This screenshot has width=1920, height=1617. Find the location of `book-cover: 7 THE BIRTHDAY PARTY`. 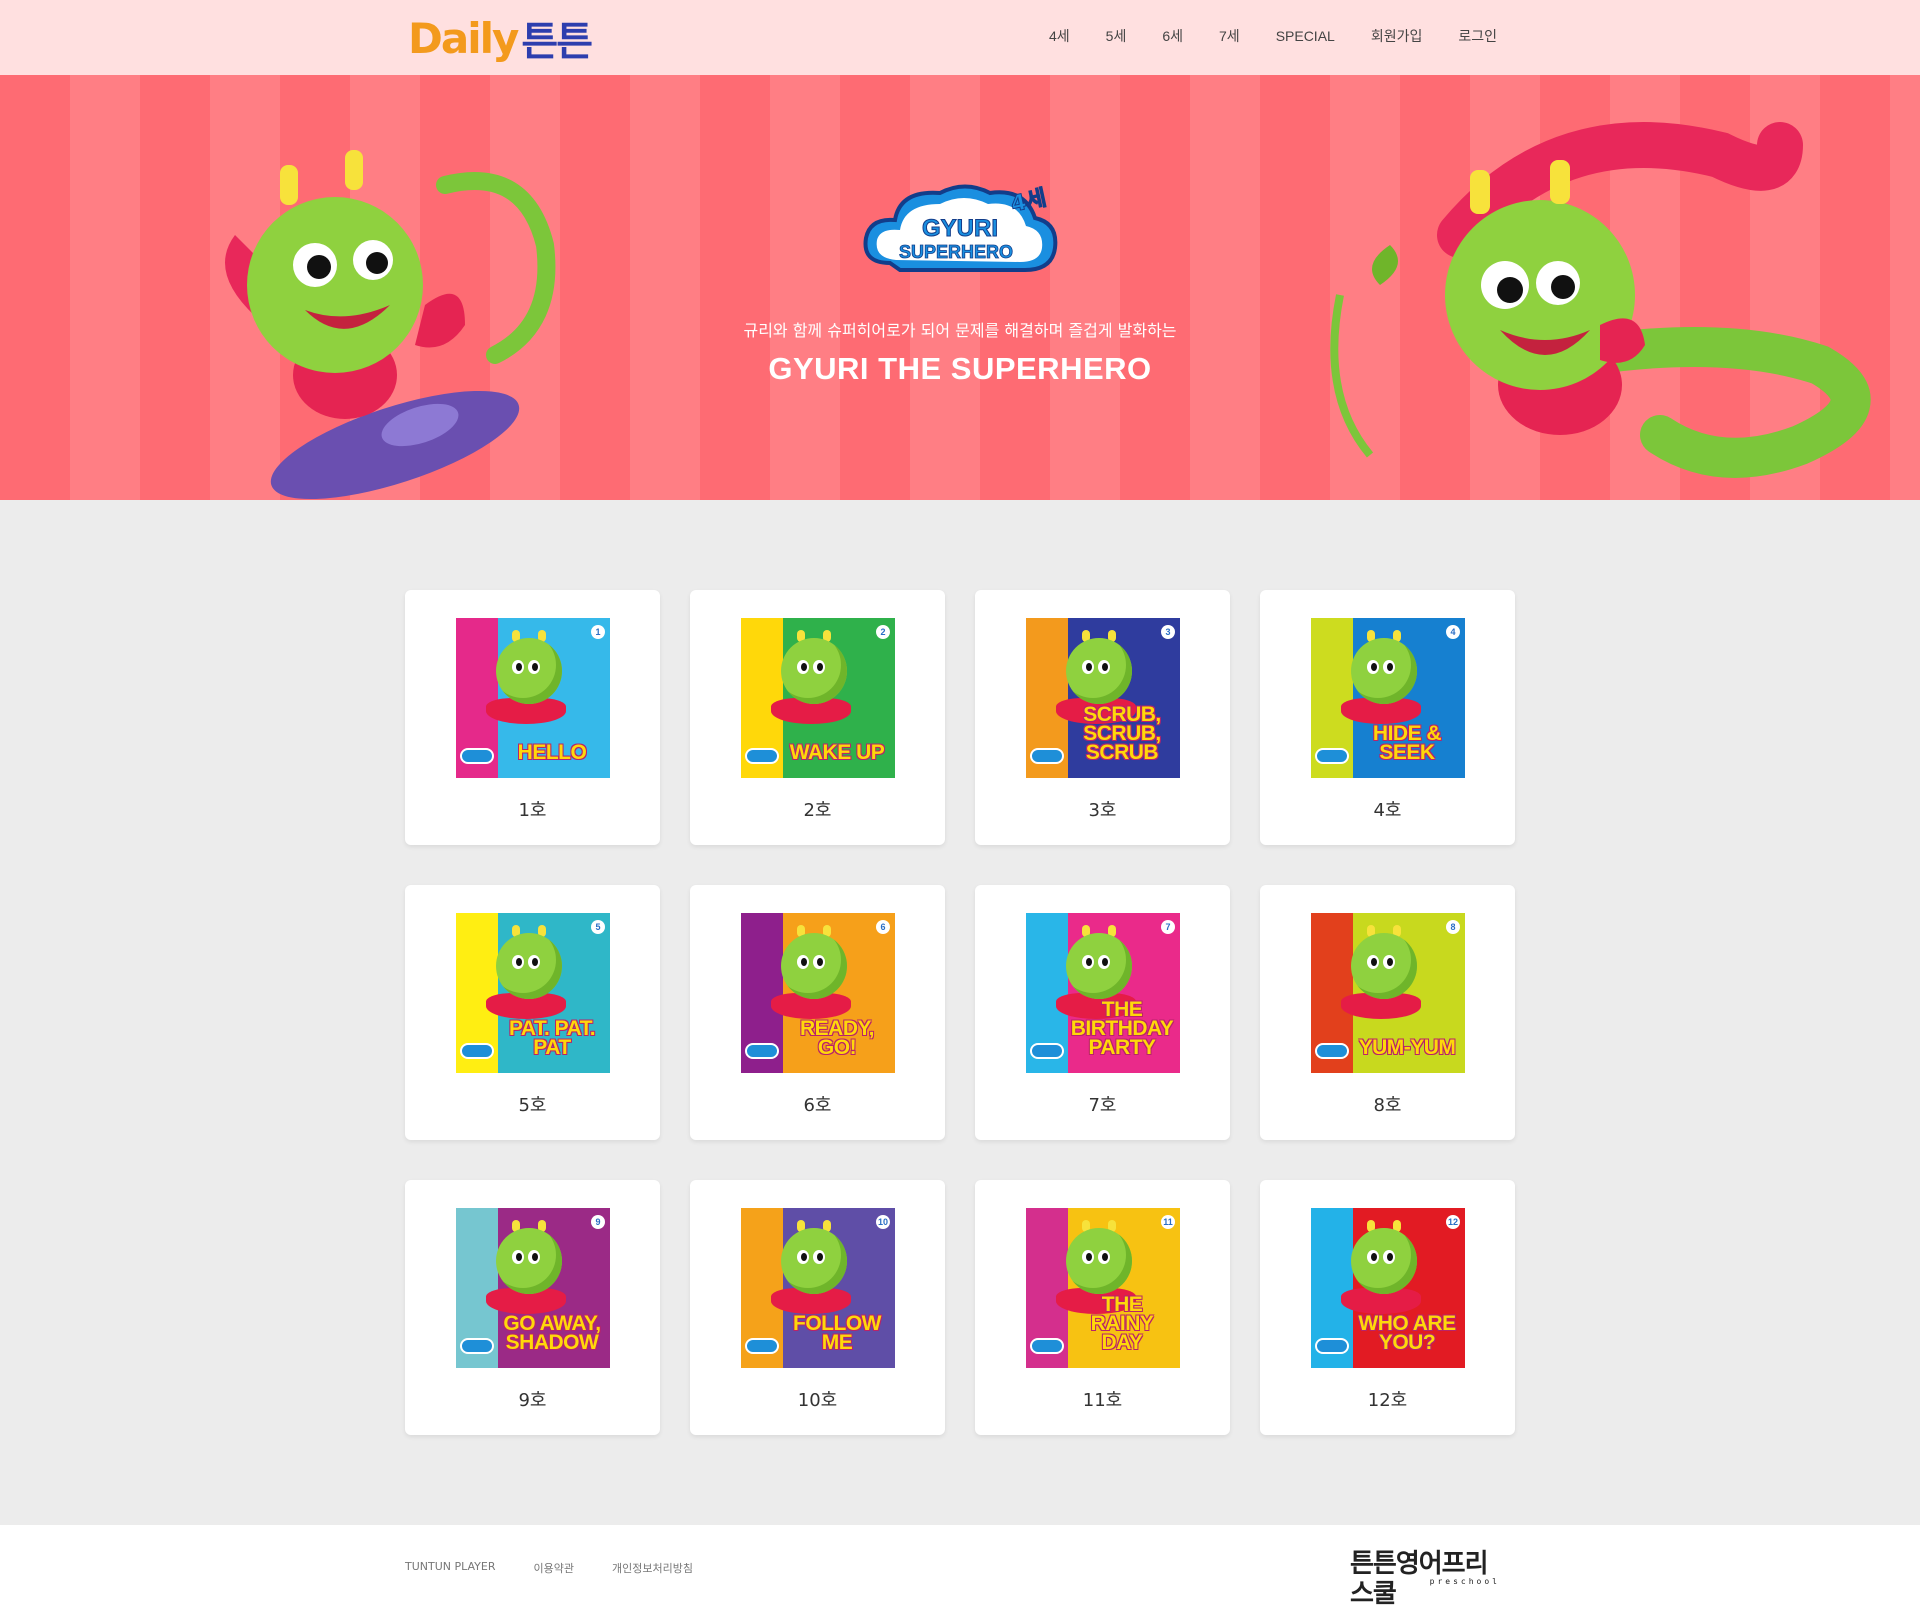

book-cover: 7 THE BIRTHDAY PARTY is located at coordinates (1103, 993).